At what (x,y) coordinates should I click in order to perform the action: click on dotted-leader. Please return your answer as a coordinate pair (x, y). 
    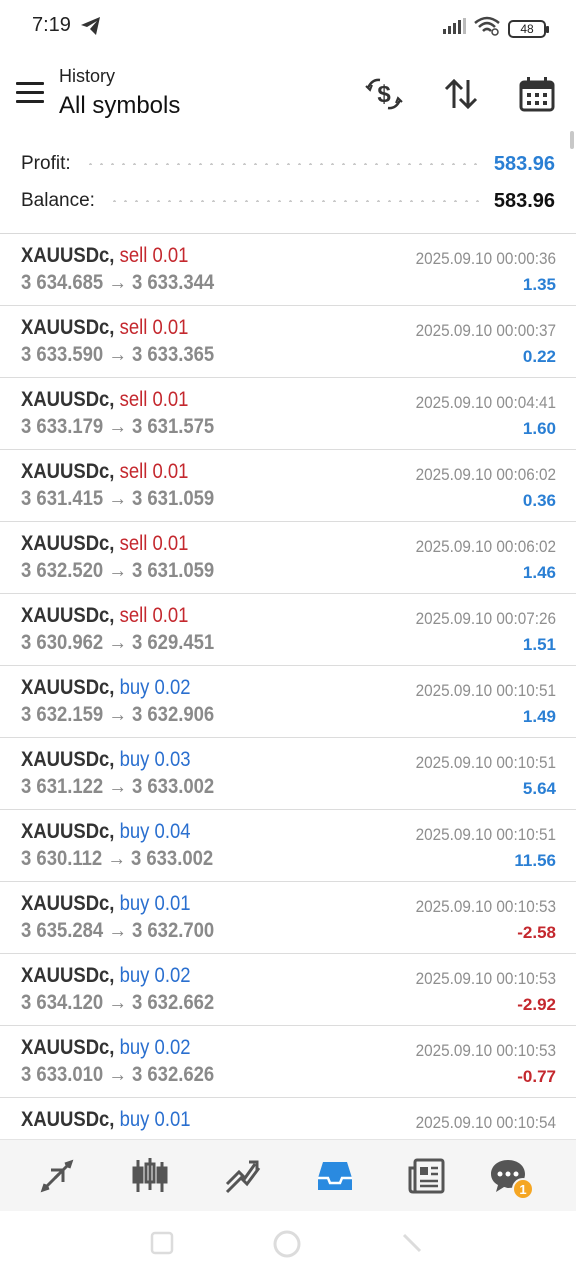
    Looking at the image, I should click on (294, 201).